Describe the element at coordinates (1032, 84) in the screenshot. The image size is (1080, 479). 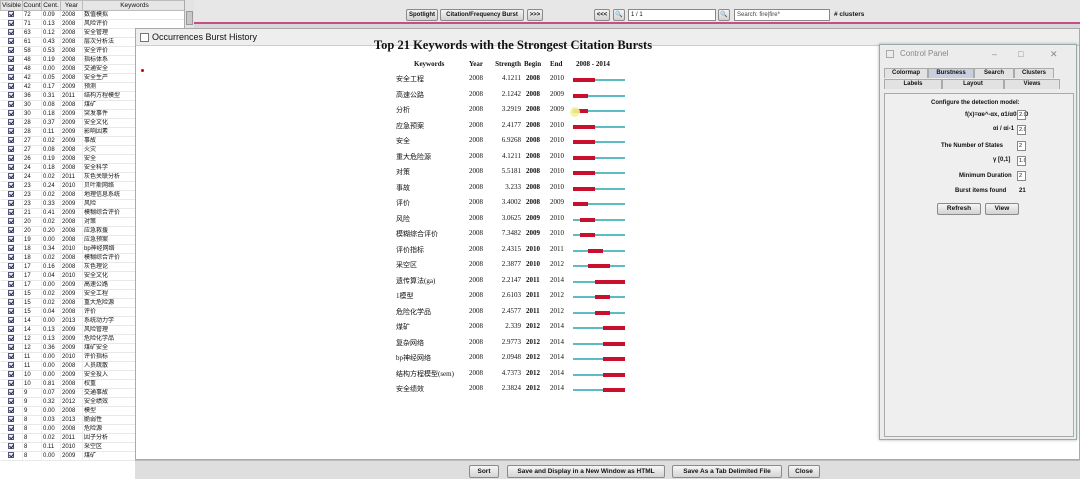
I see `tab-views: Views` at that location.